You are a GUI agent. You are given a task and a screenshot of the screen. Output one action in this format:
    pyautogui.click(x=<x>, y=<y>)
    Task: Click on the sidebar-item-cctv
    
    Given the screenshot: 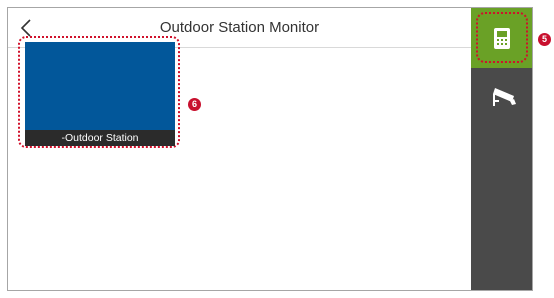 What is the action you would take?
    pyautogui.click(x=501, y=95)
    